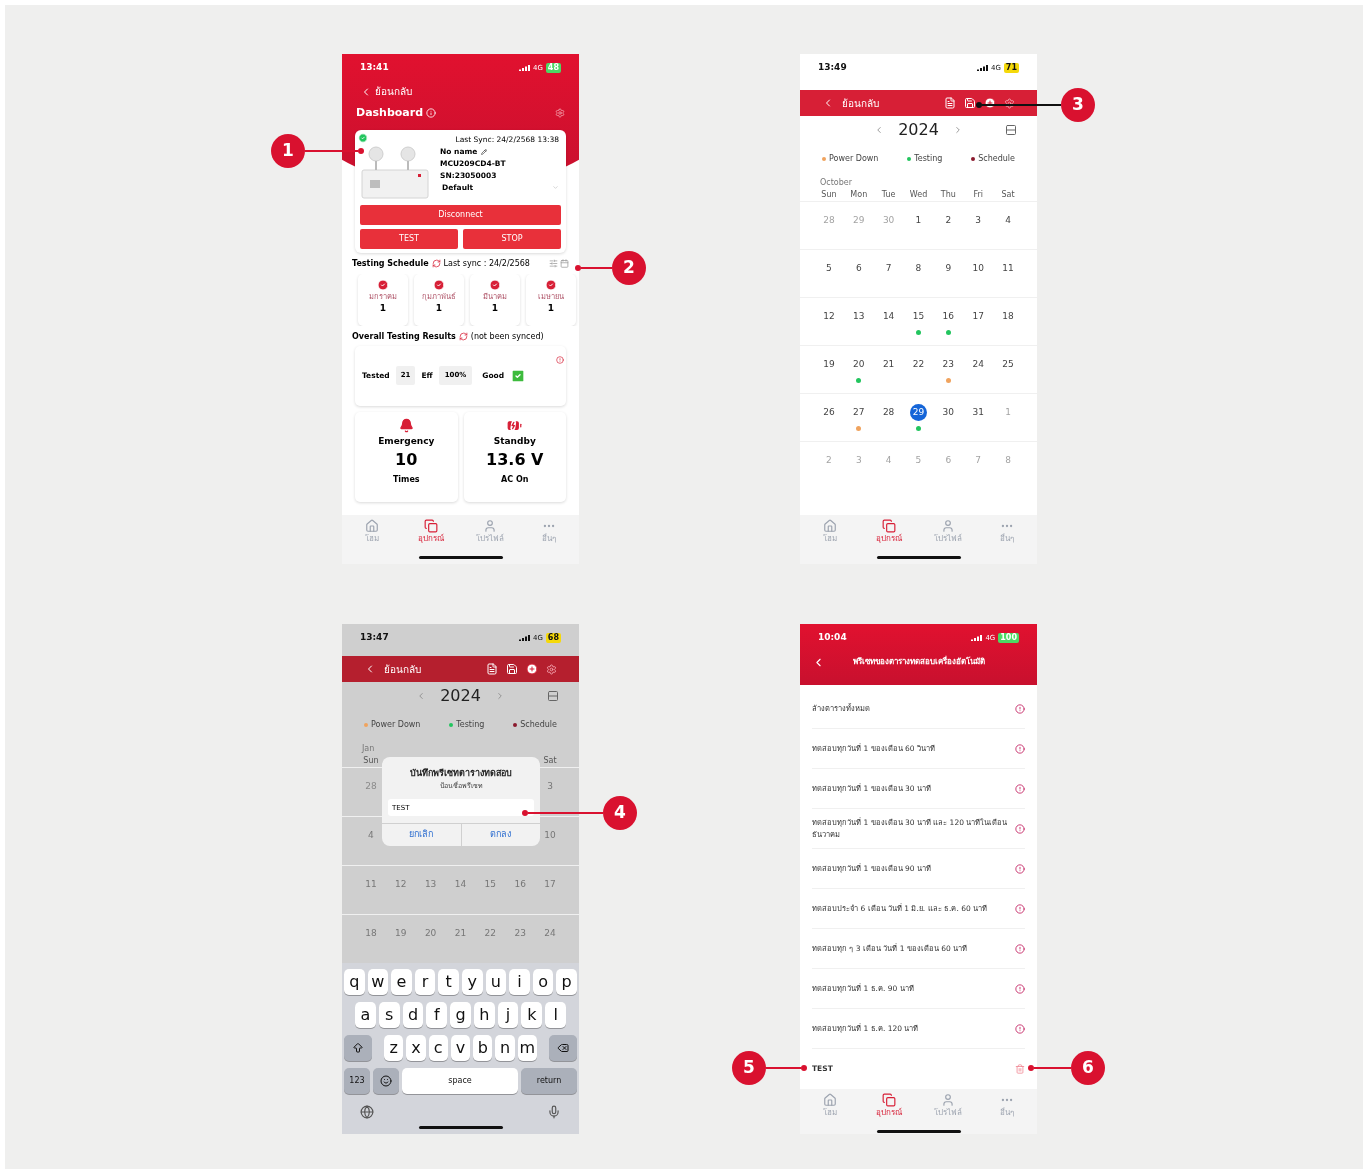 The width and height of the screenshot is (1368, 1174). I want to click on ok-button: ตกลง, so click(500, 835).